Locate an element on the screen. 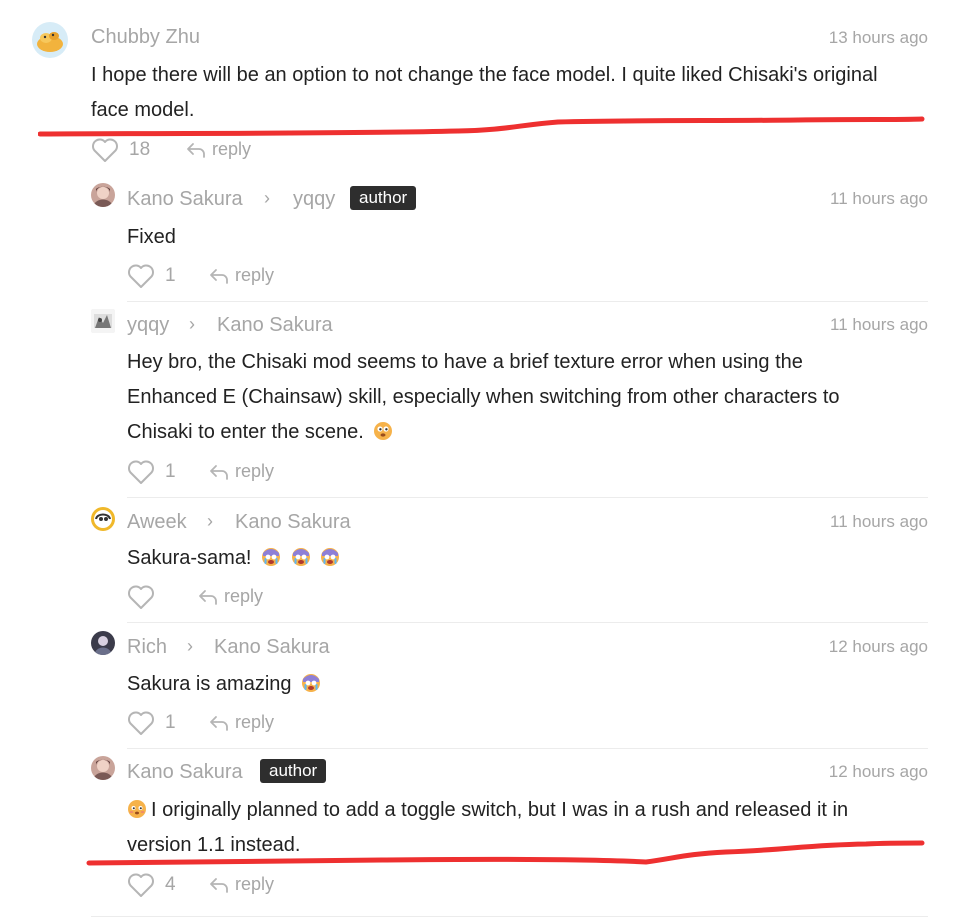 This screenshot has height=919, width=962. reply-author: yqqy is located at coordinates (148, 325).